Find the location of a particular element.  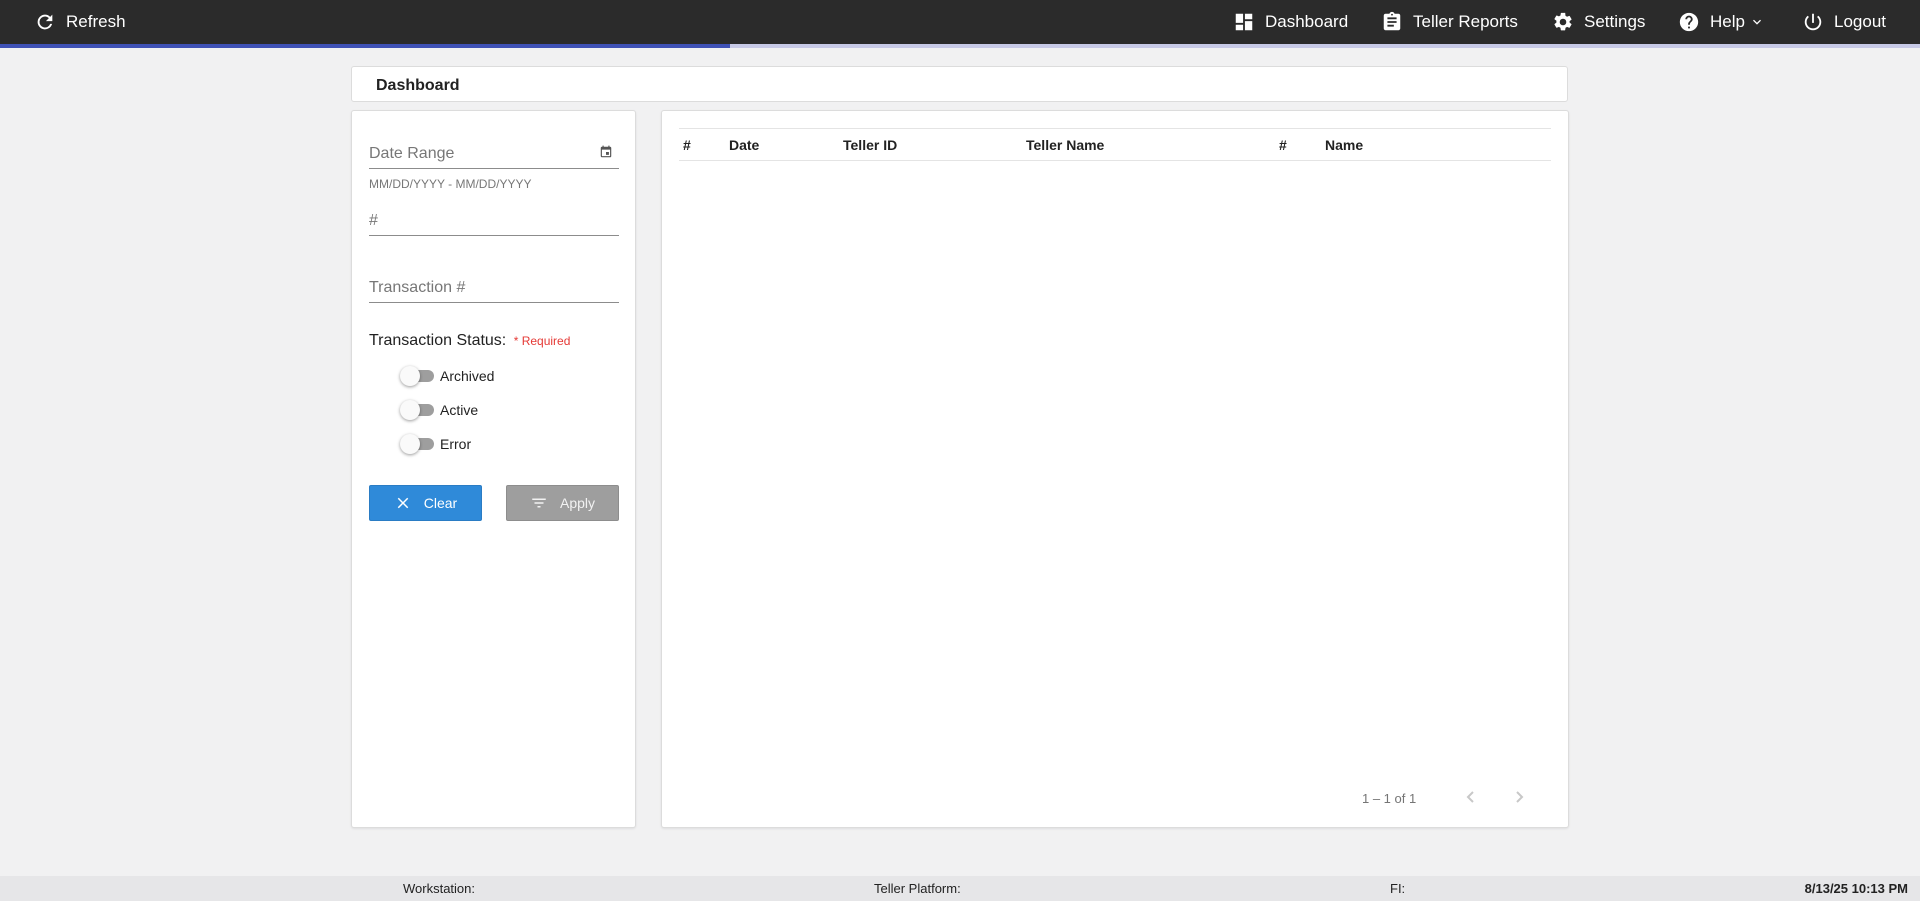

nav-help: Help is located at coordinates (1721, 22).